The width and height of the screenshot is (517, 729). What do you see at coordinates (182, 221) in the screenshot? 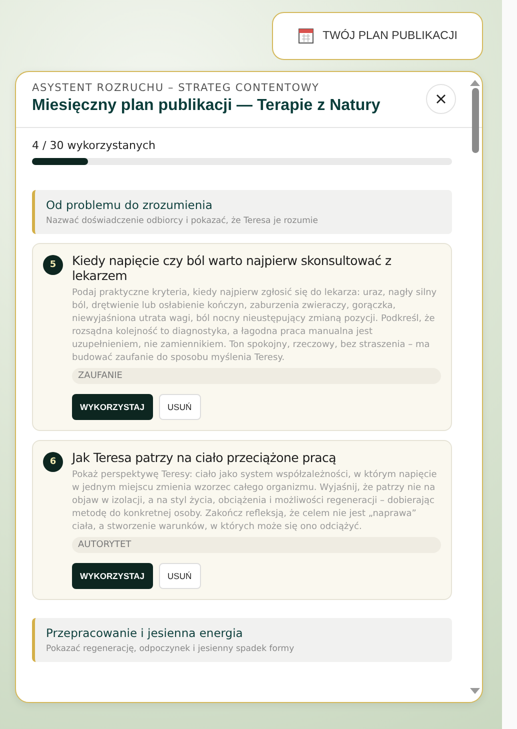
I see `section-subtitle: Nazwać doświadczenie odbiorcy i pokazać, że Teresa je rozumie` at bounding box center [182, 221].